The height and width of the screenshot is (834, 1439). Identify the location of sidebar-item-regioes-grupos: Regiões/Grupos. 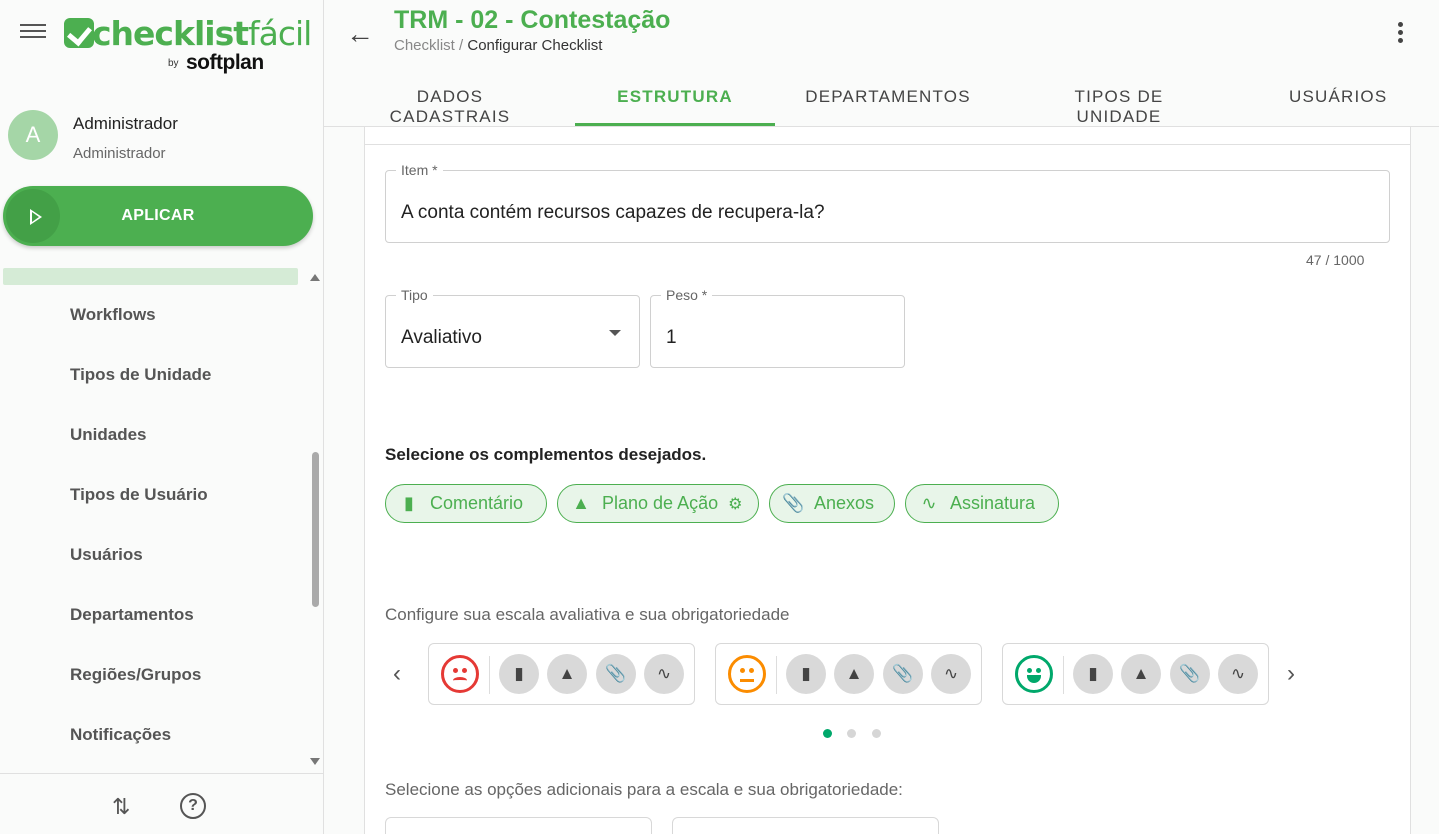
(152, 675).